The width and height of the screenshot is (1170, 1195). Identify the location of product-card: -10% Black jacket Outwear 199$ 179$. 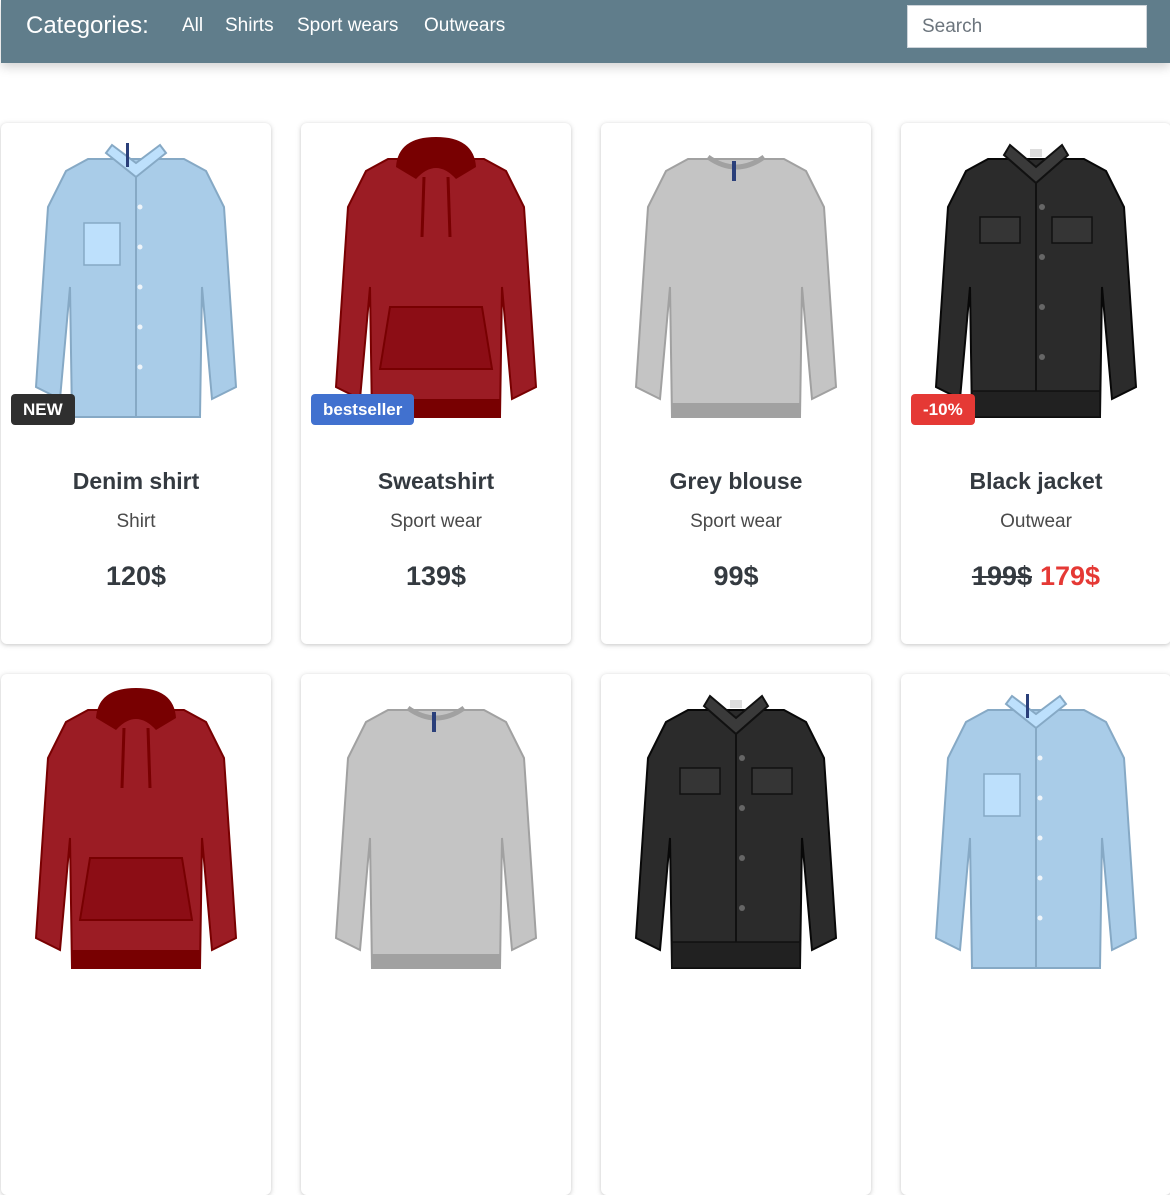
(1035, 383).